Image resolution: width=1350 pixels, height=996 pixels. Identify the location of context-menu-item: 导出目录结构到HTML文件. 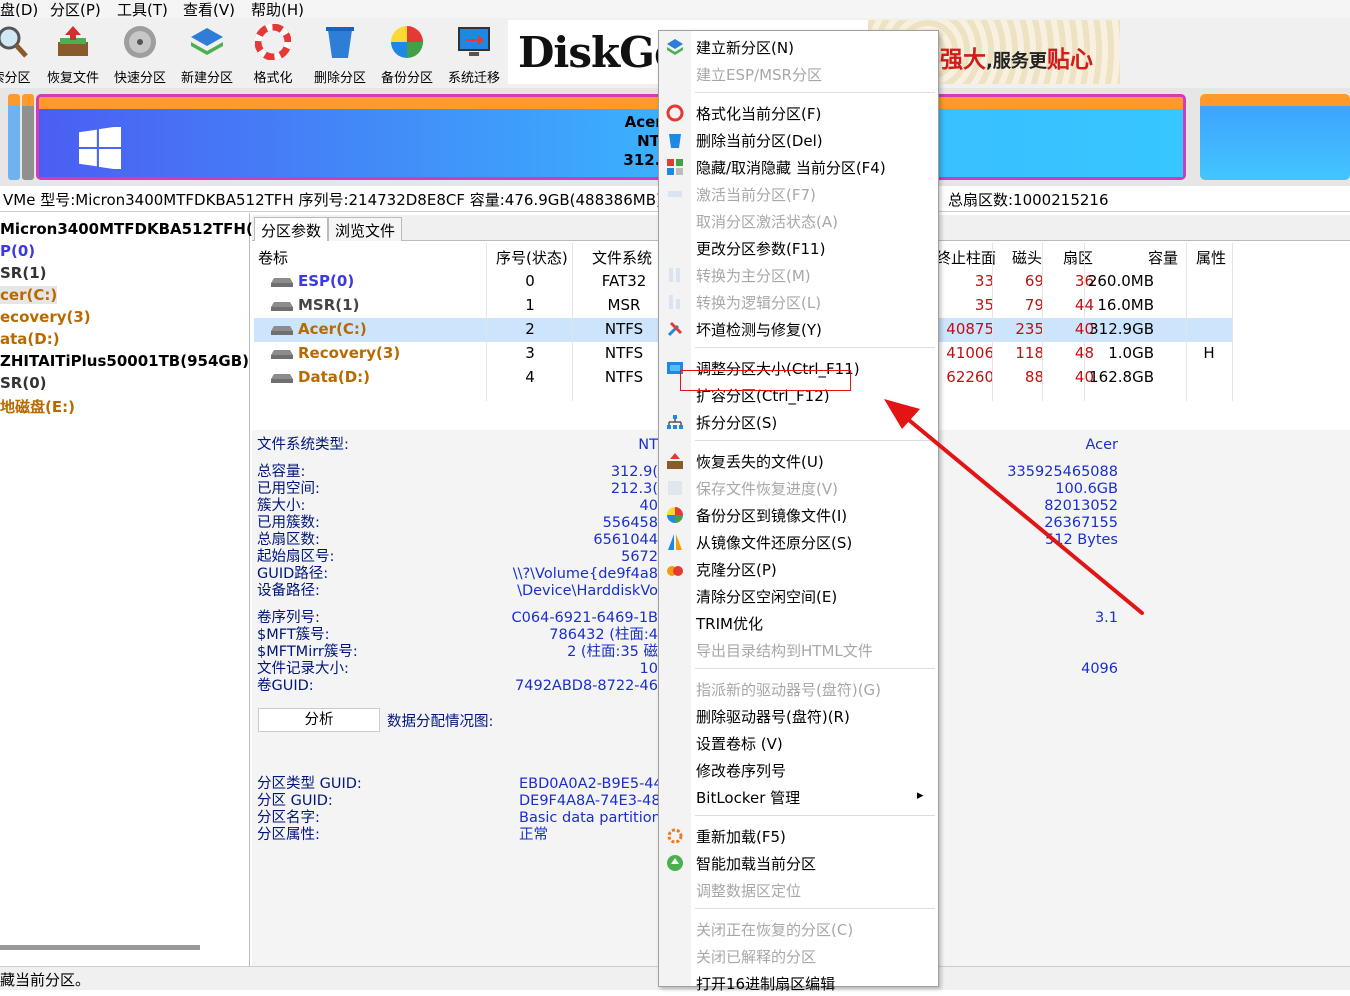
(798, 649).